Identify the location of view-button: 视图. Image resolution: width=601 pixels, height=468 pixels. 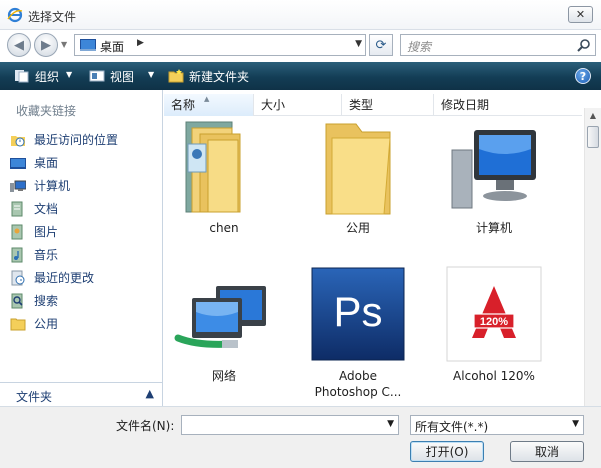
(111, 76).